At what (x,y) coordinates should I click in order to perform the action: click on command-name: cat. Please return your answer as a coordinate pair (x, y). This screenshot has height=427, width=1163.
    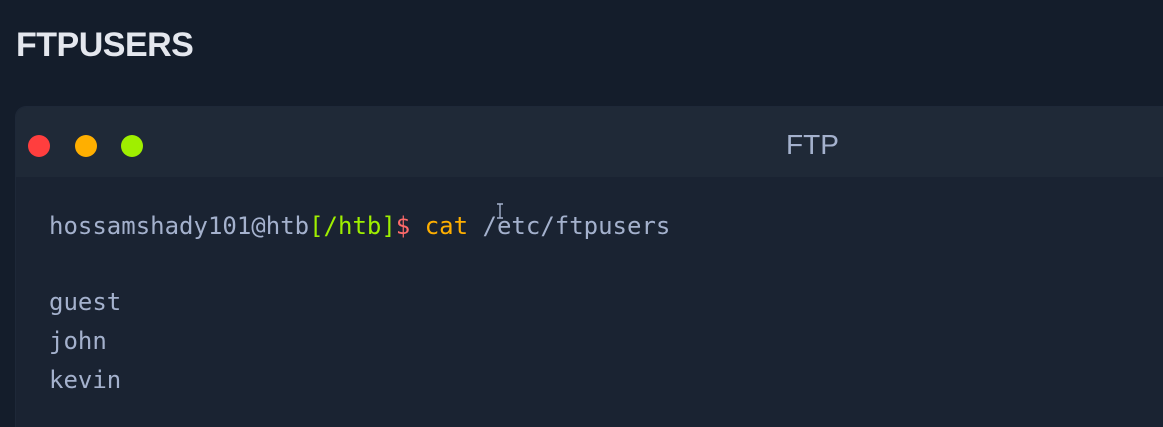
    Looking at the image, I should click on (446, 226).